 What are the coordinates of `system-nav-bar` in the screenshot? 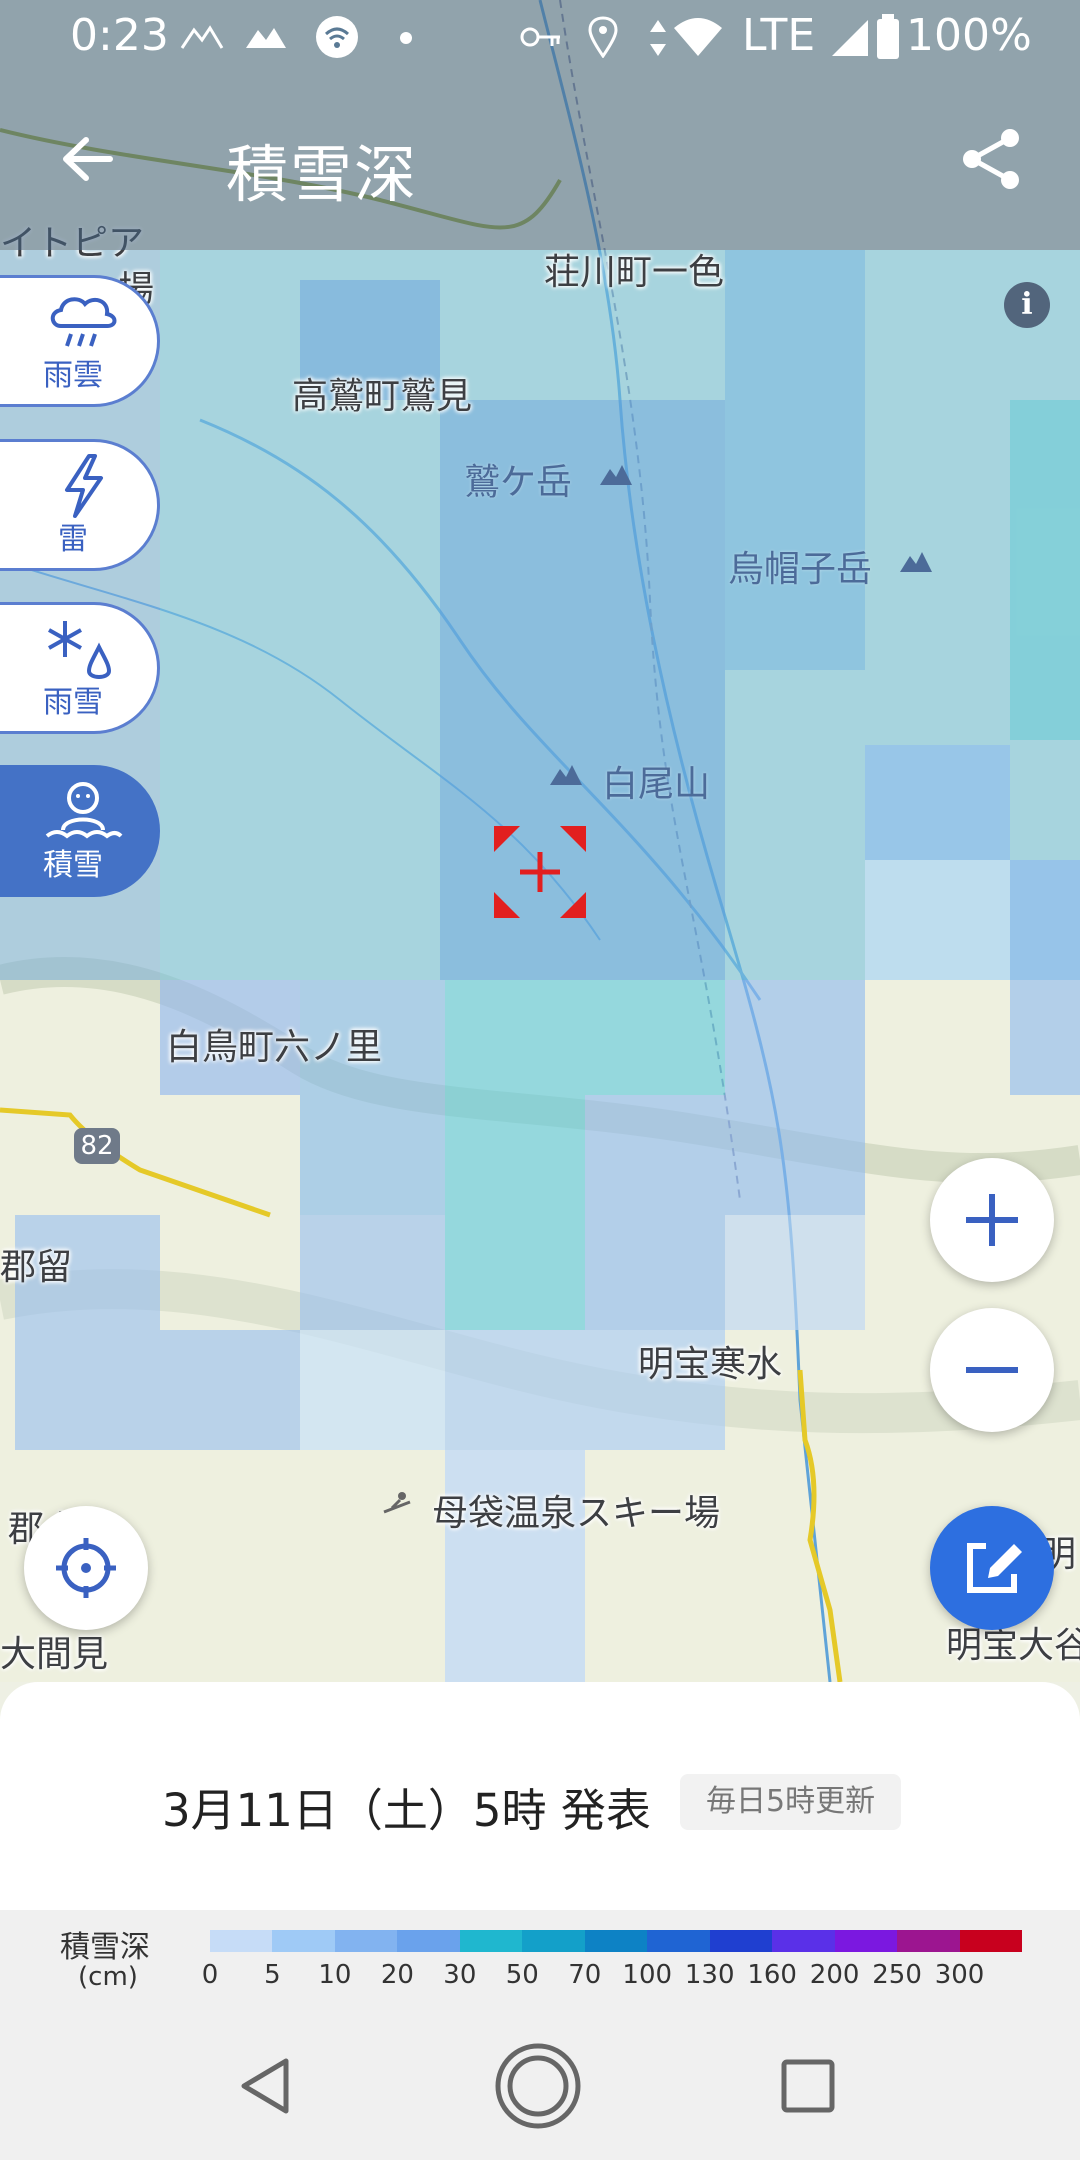 It's located at (540, 2085).